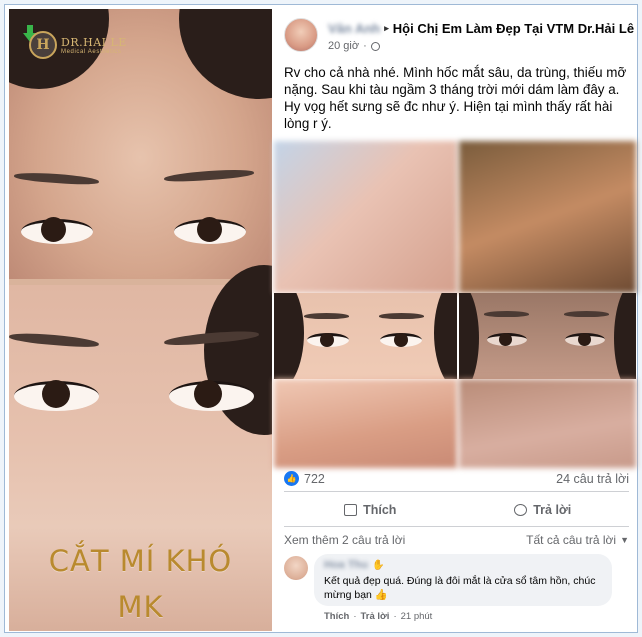 Image resolution: width=642 pixels, height=637 pixels. I want to click on commenter-avatar, so click(296, 568).